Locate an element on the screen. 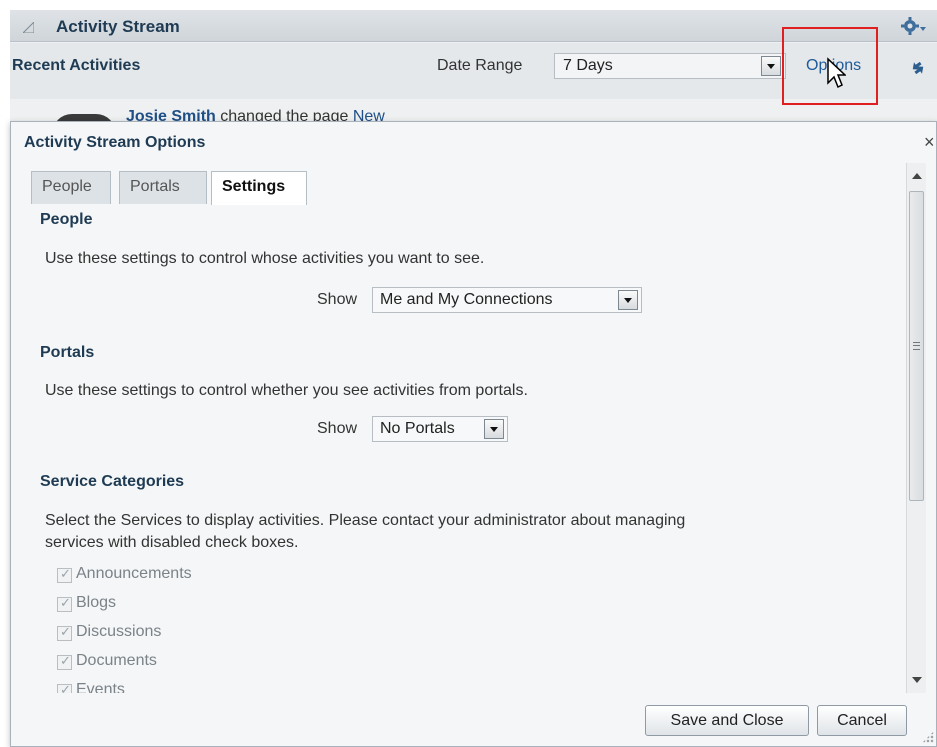 This screenshot has height=747, width=937. gear-icon is located at coordinates (914, 26).